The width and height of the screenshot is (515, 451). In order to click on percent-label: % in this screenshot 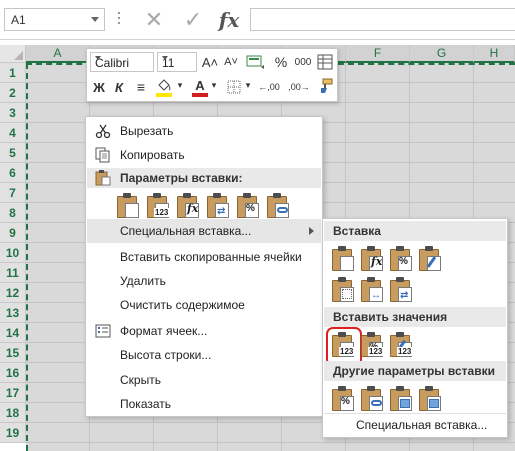, I will do `click(250, 208)`.